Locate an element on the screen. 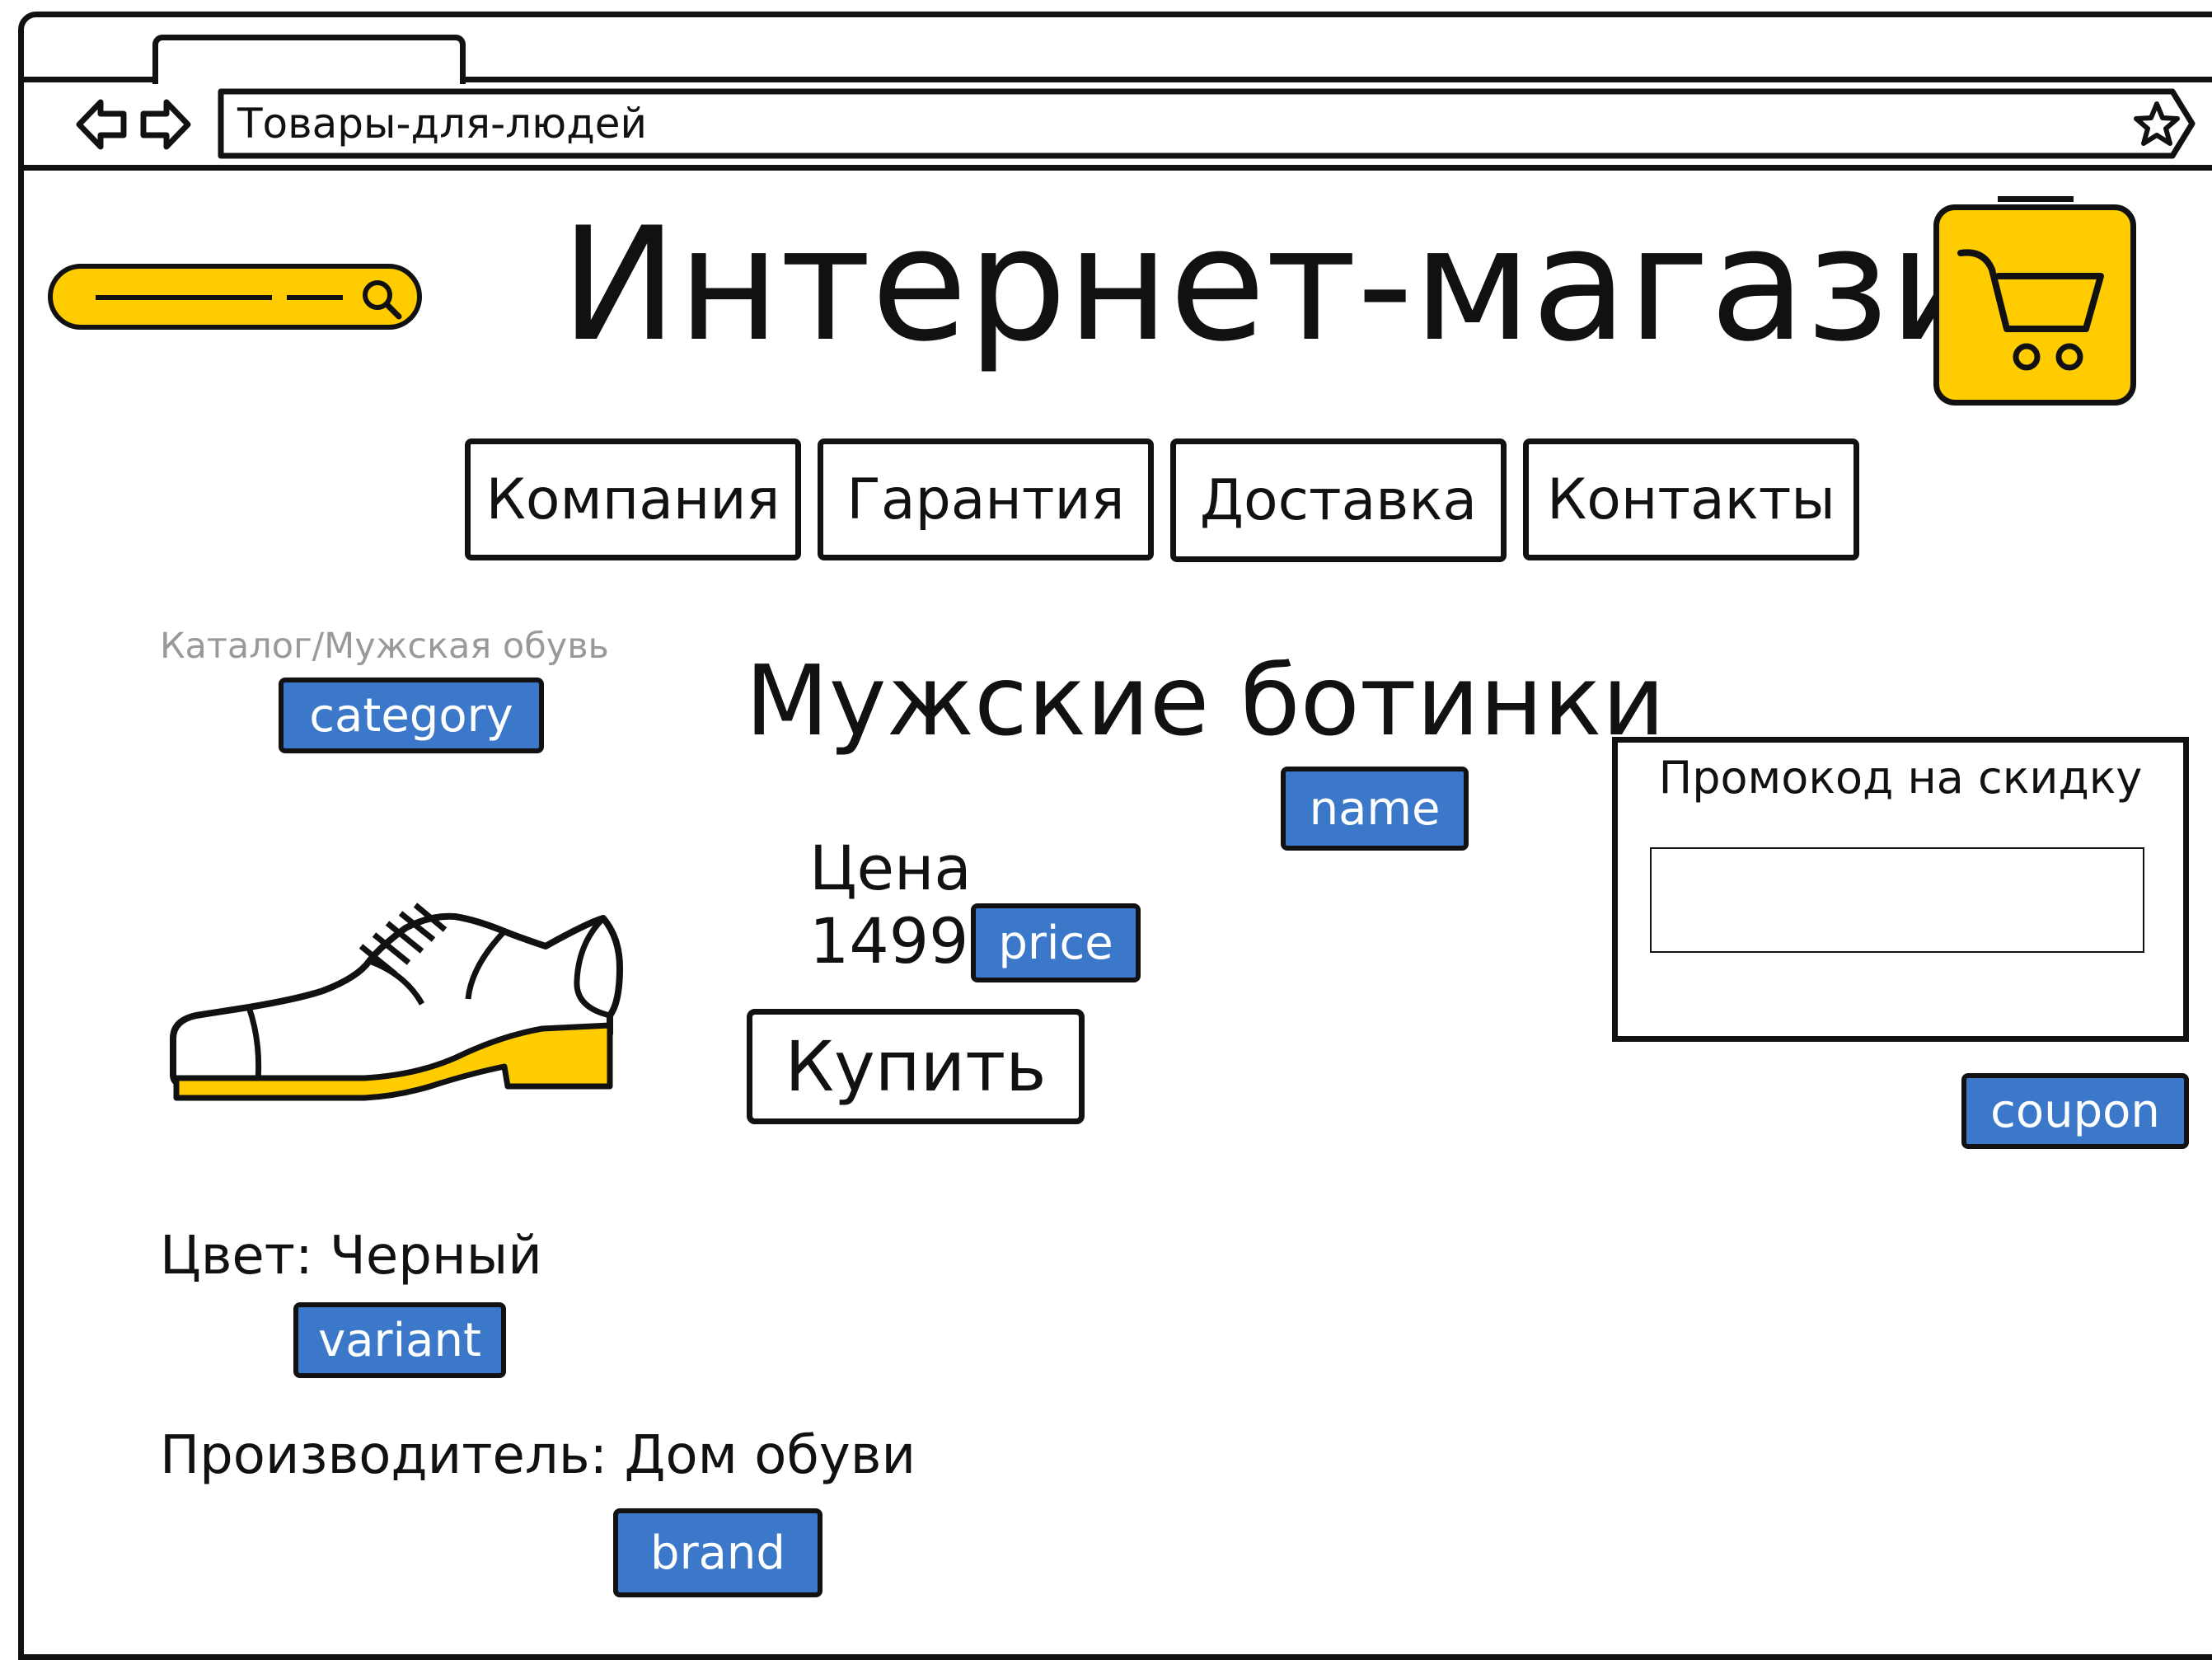 This screenshot has width=2212, height=1660. nav-button-contacts: Контакты is located at coordinates (1691, 499).